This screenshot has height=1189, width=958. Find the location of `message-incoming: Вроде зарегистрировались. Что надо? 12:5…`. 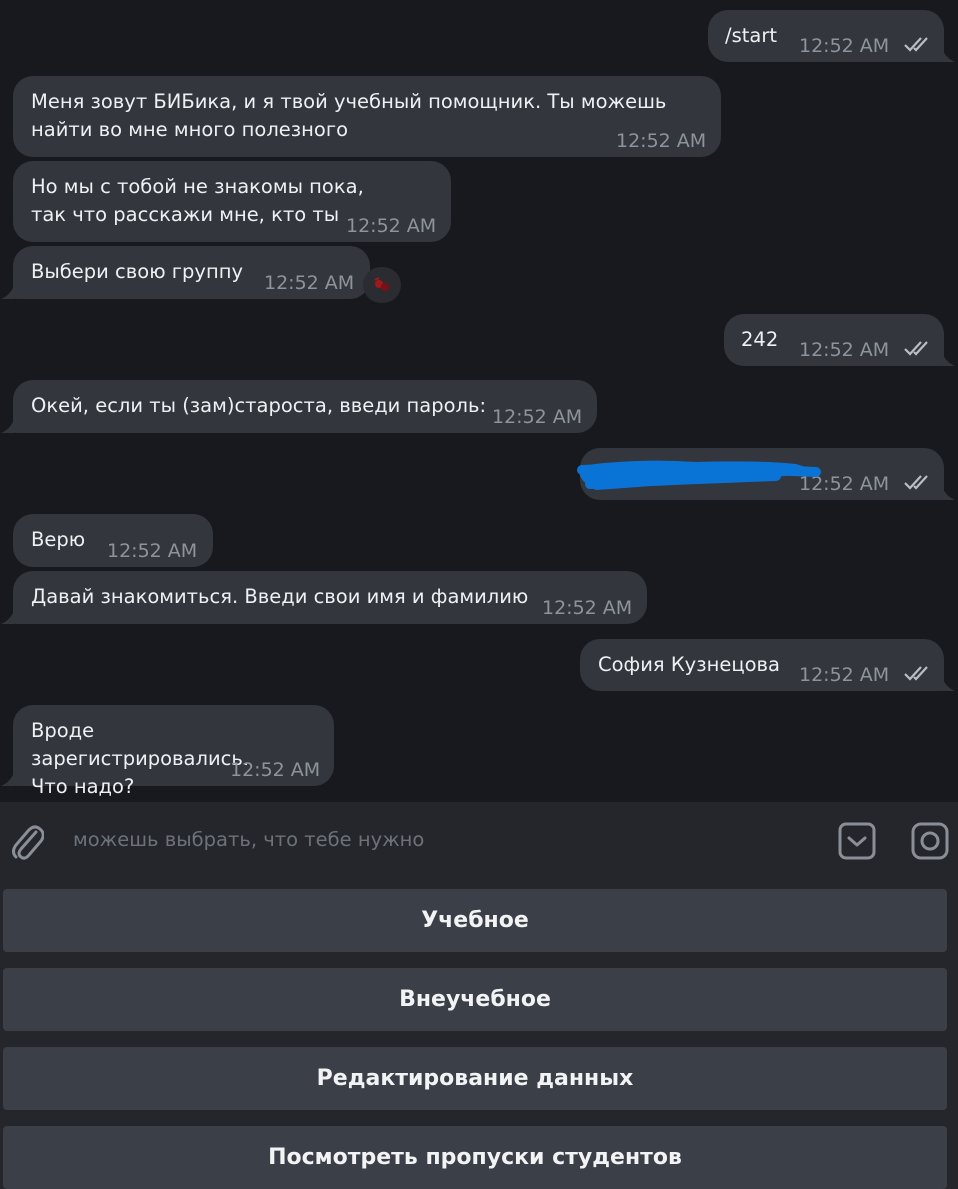

message-incoming: Вроде зарегистрировались. Что надо? 12:5… is located at coordinates (173, 751).